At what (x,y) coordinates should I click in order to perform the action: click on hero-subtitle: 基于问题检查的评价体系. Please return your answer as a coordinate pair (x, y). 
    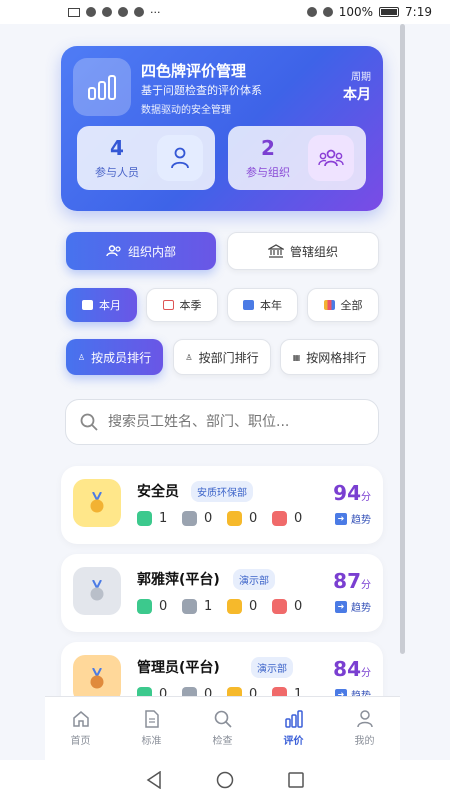
    Looking at the image, I should click on (201, 90).